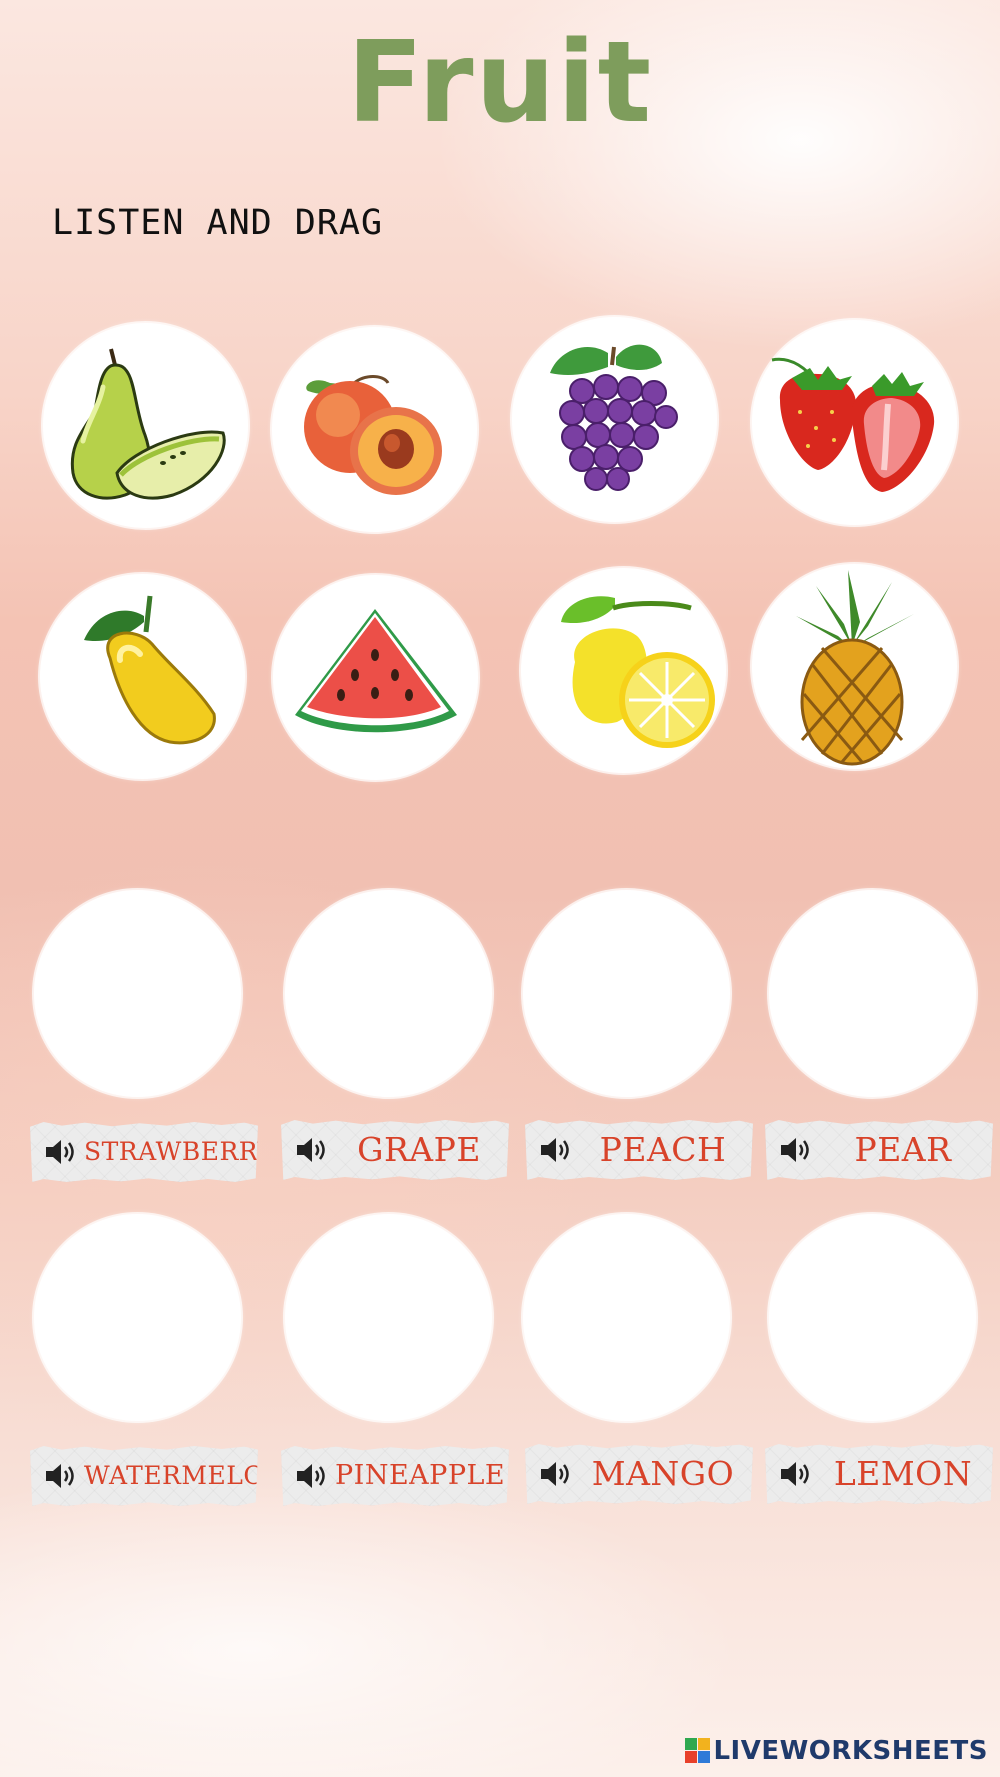 This screenshot has width=1000, height=1777. Describe the element at coordinates (185, 1475) in the screenshot. I see `label-text: WATERMELON` at that location.